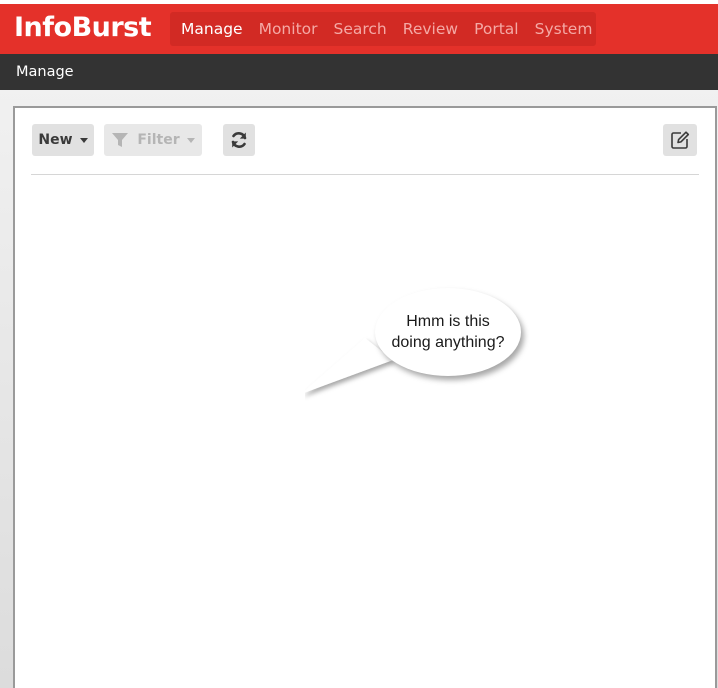 This screenshot has height=688, width=718. Describe the element at coordinates (430, 29) in the screenshot. I see `nav-item-review: Review` at that location.